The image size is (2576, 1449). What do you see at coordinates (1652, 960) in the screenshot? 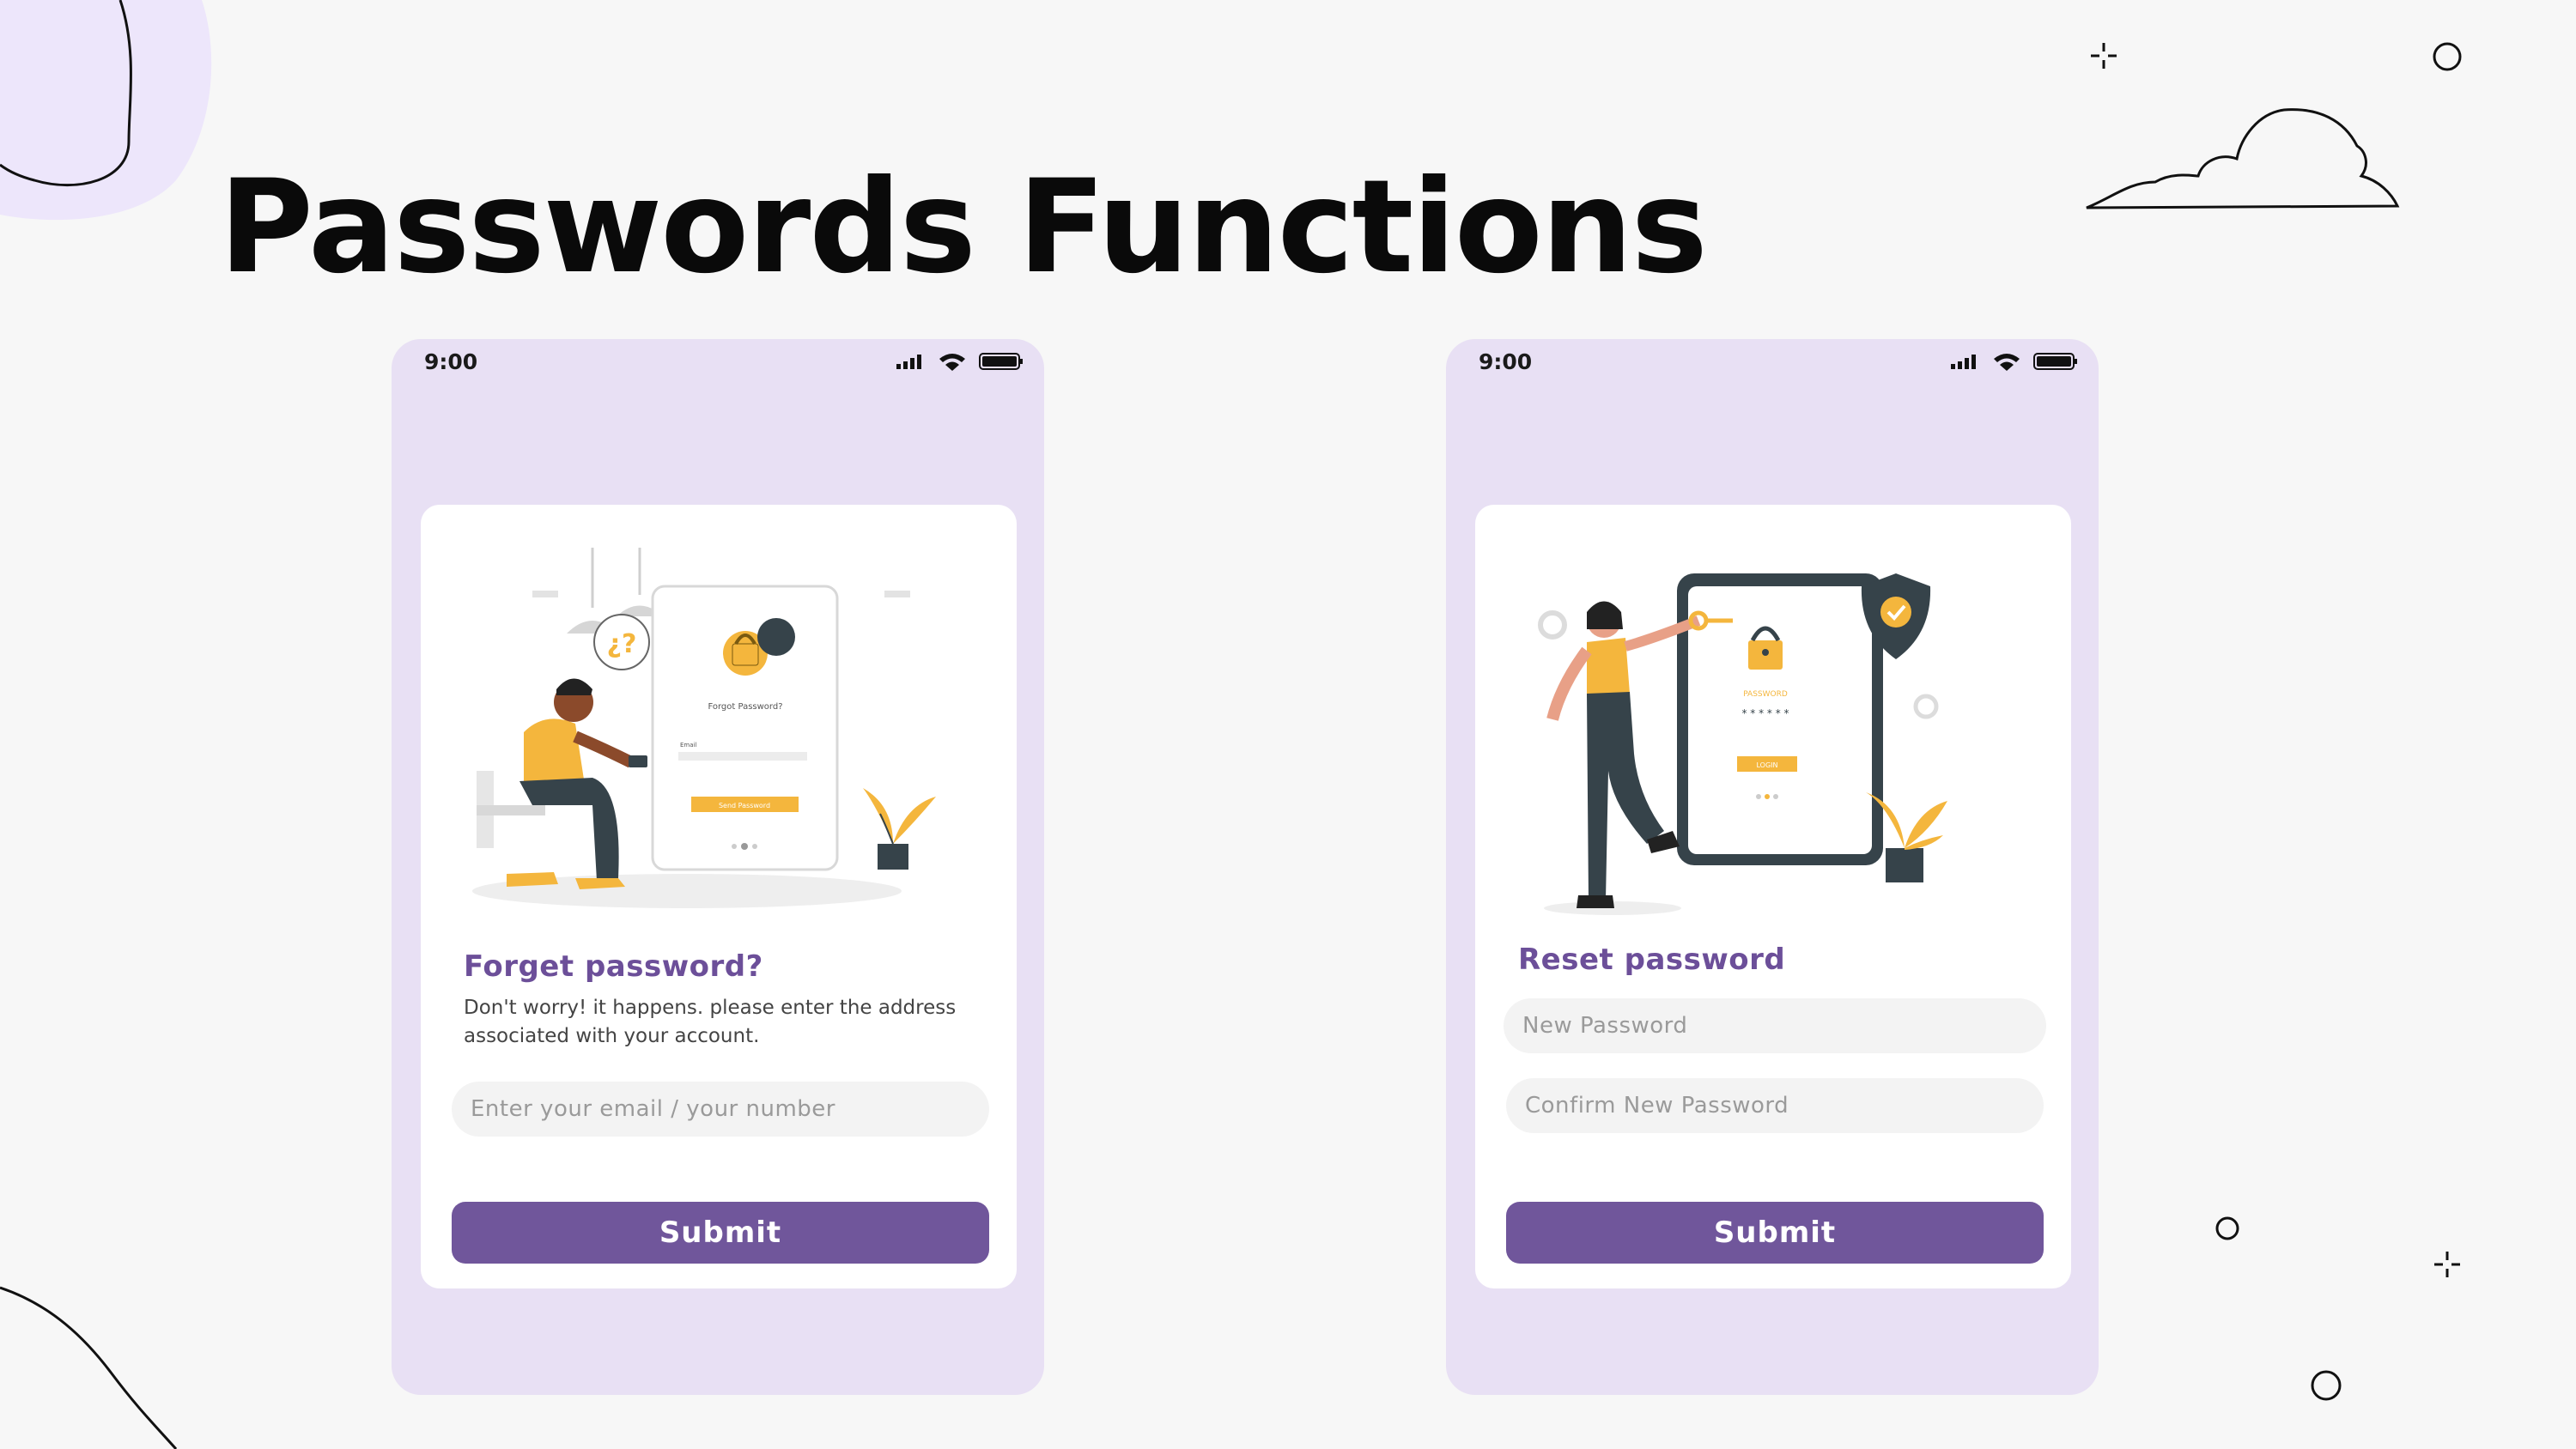
I see `card-heading: Reset password` at bounding box center [1652, 960].